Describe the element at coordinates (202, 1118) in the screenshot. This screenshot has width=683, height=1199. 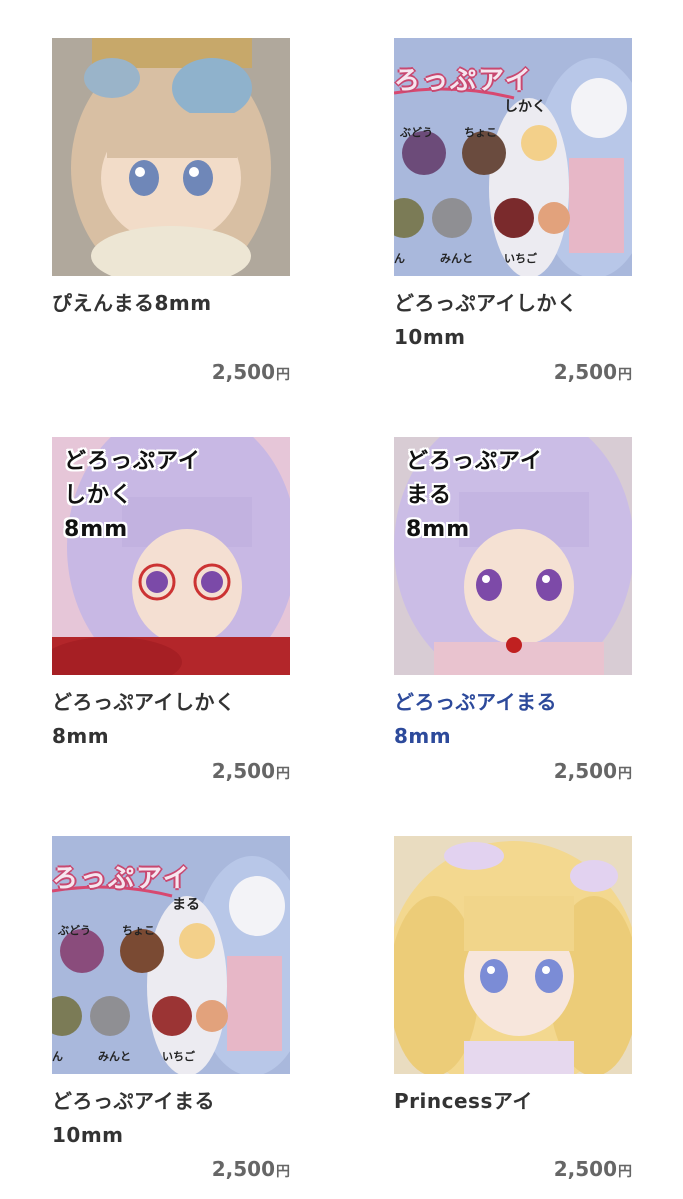
I see `product-title: どろっぷアイまる 10mm` at that location.